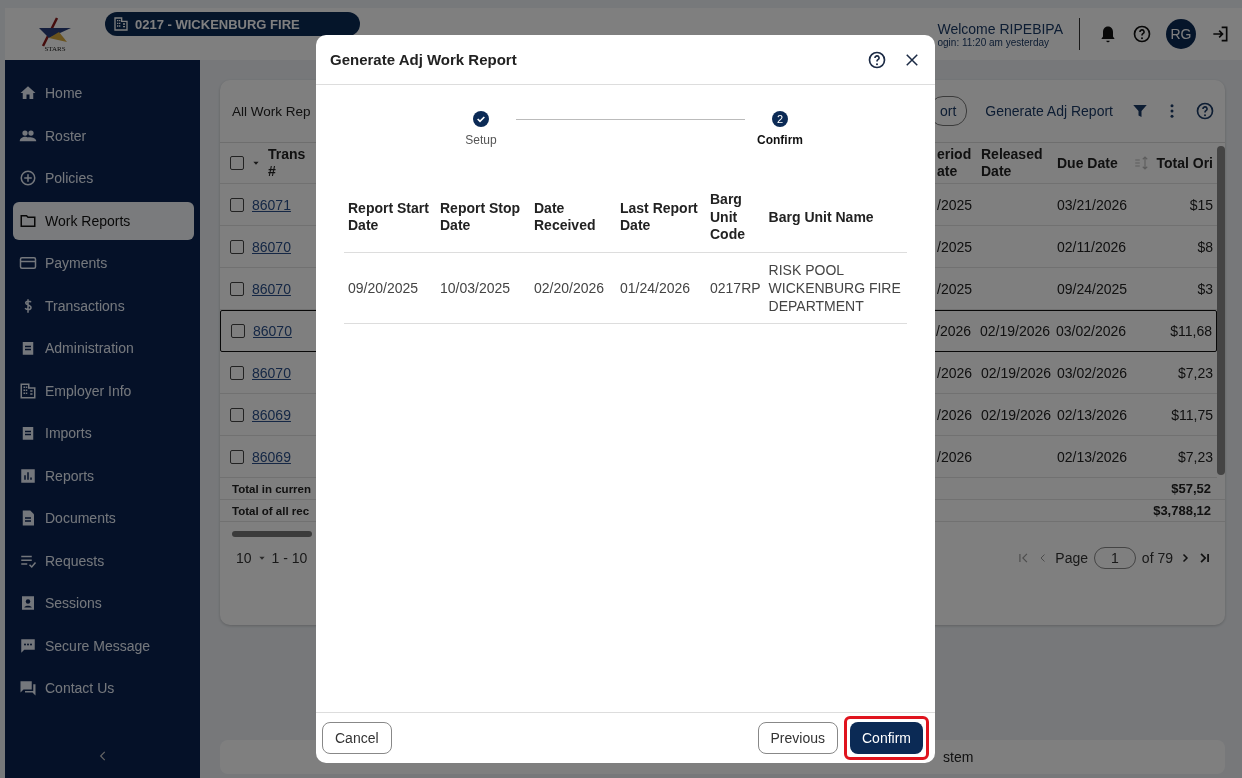 This screenshot has height=778, width=1242. What do you see at coordinates (272, 488) in the screenshot?
I see `total-label: Total in curren` at bounding box center [272, 488].